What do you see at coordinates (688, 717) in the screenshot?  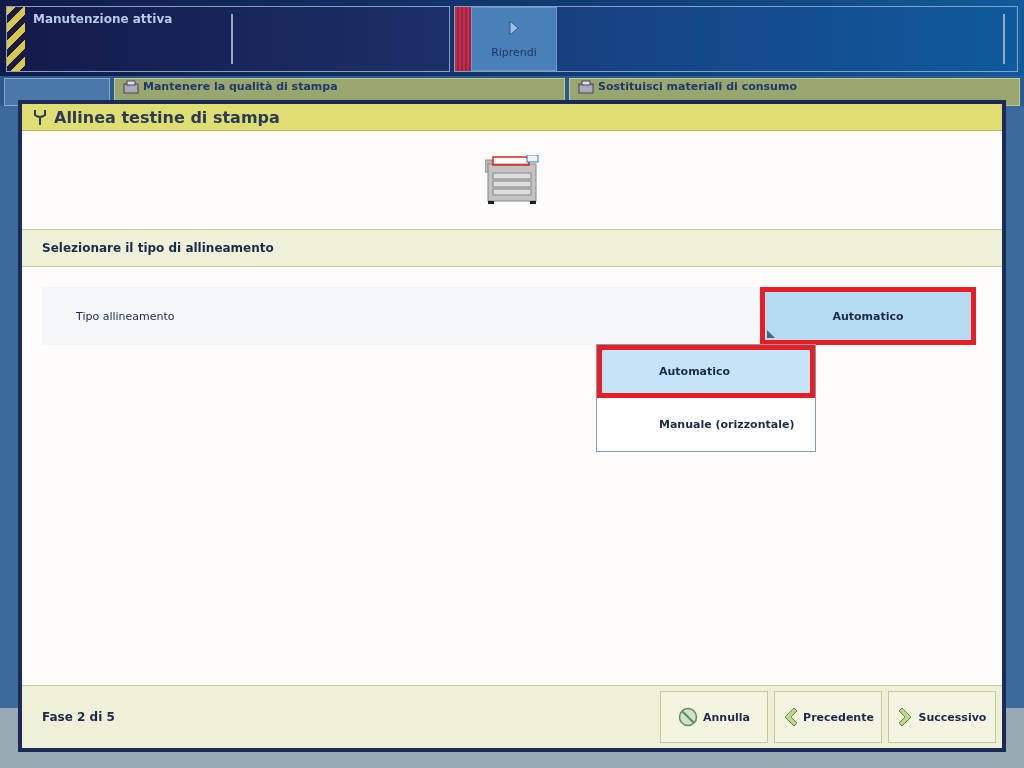 I see `cancel-icon` at bounding box center [688, 717].